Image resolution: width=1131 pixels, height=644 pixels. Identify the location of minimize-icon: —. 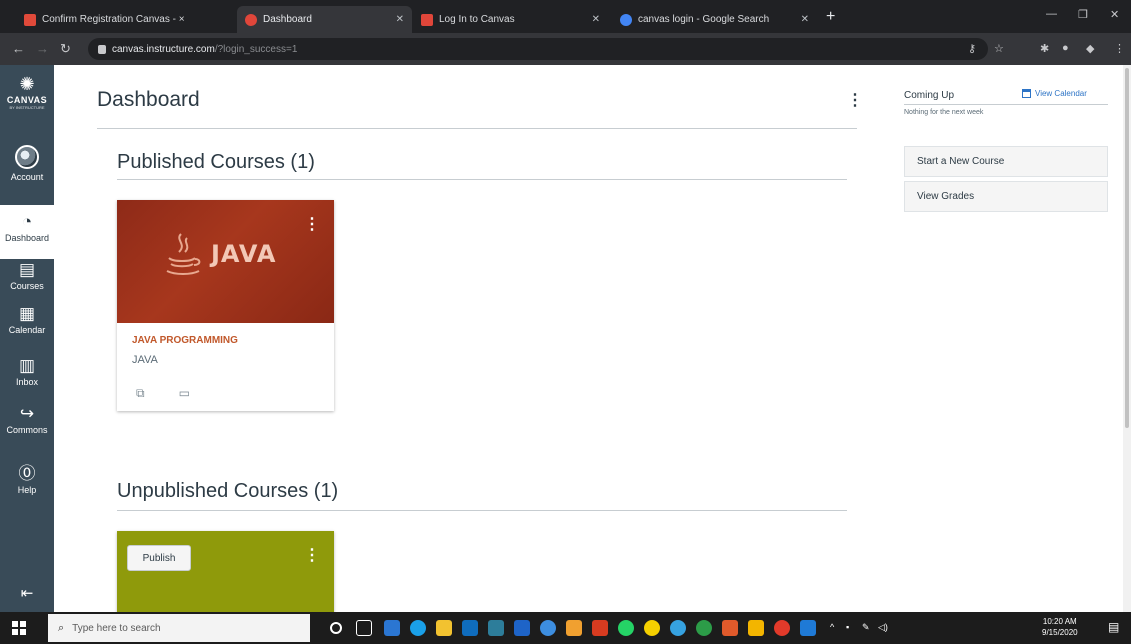
(1051, 14).